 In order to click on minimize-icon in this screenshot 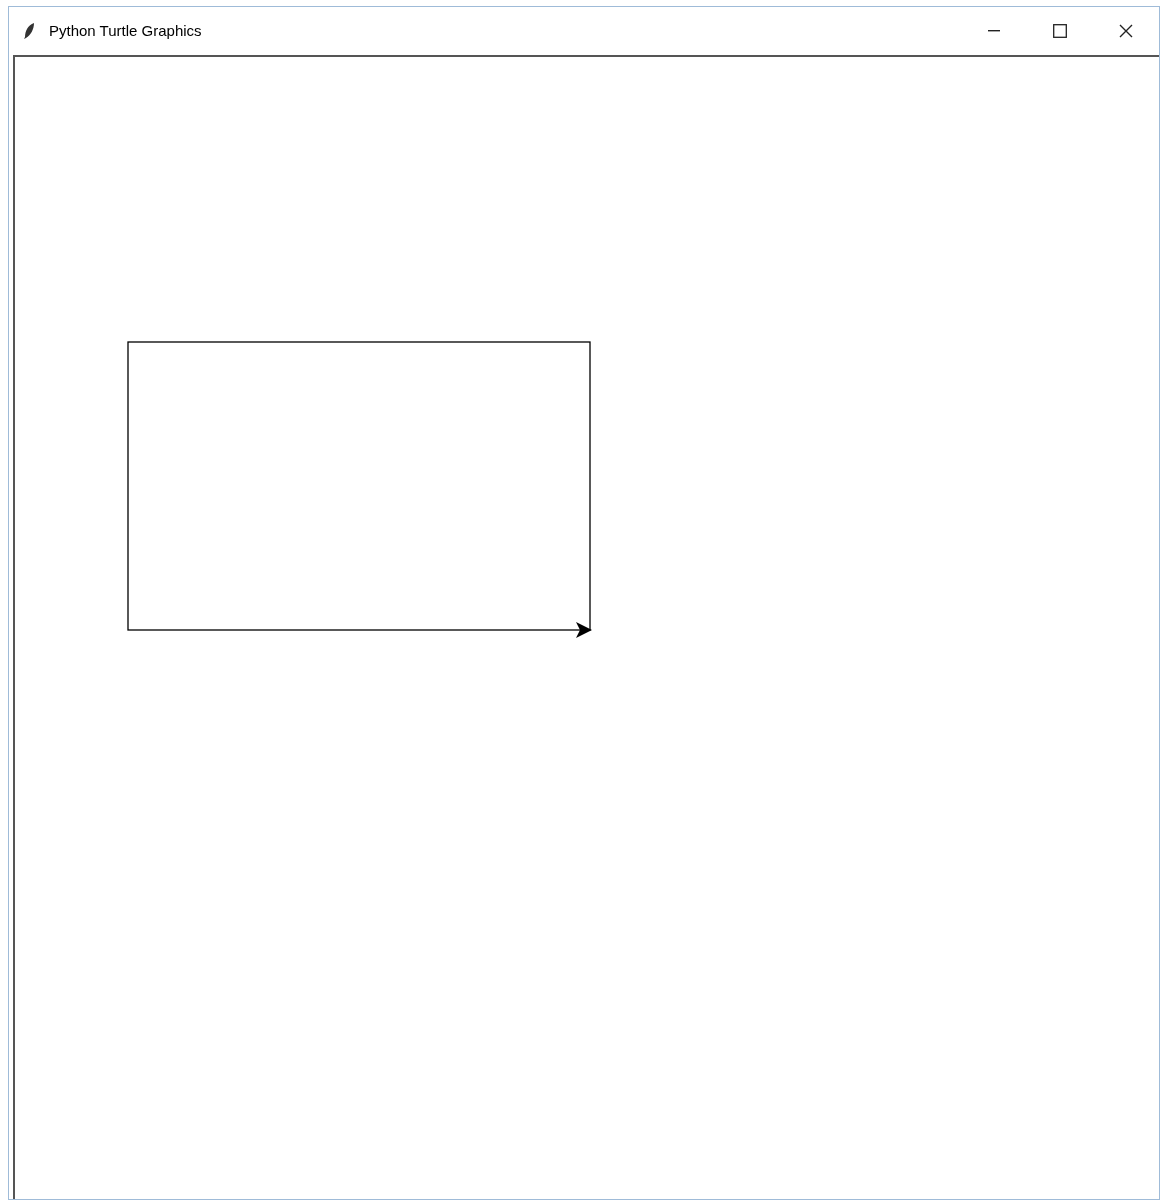, I will do `click(994, 31)`.